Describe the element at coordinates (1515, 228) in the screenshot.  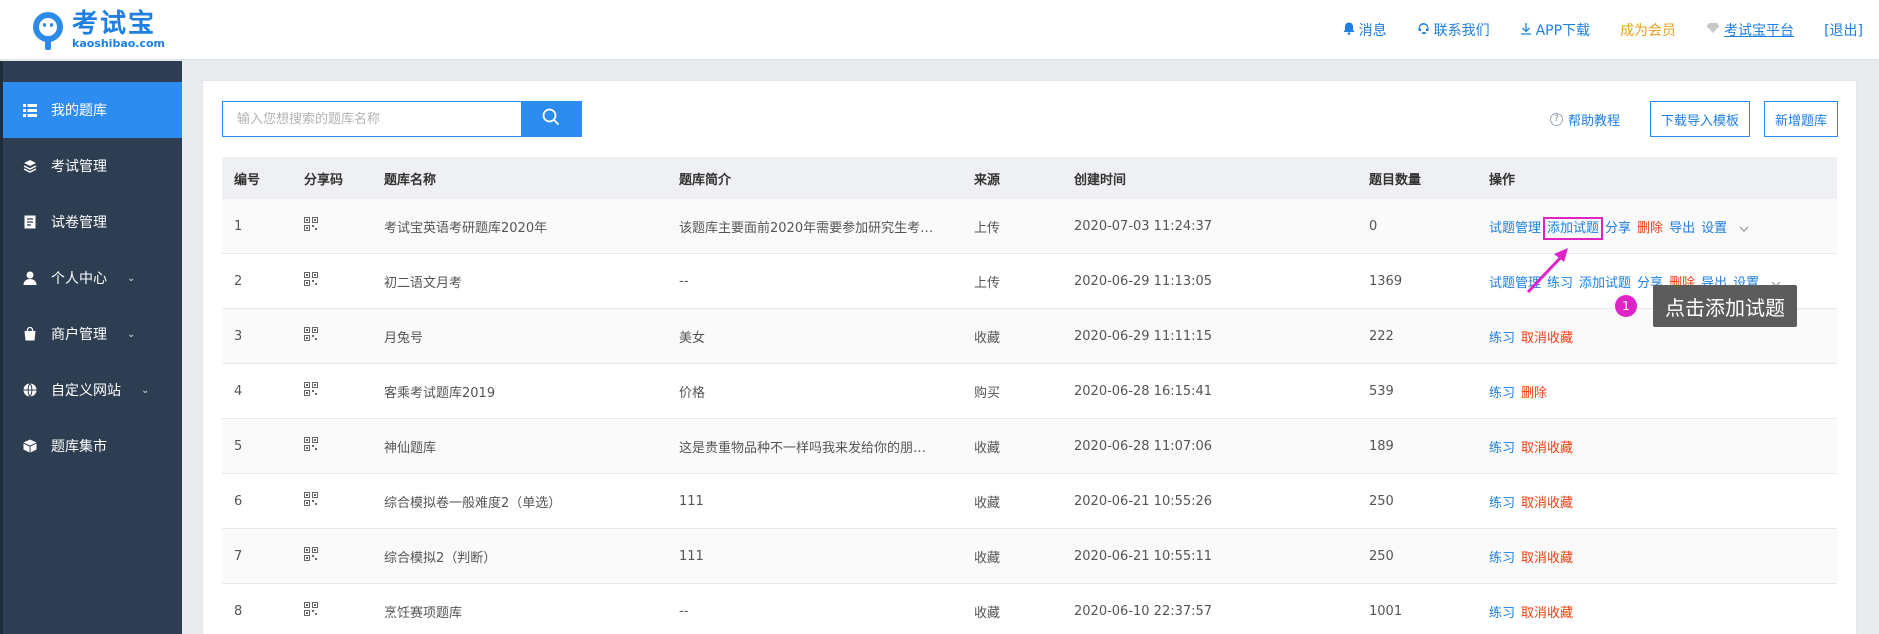
I see `operation-link: 试题管理` at that location.